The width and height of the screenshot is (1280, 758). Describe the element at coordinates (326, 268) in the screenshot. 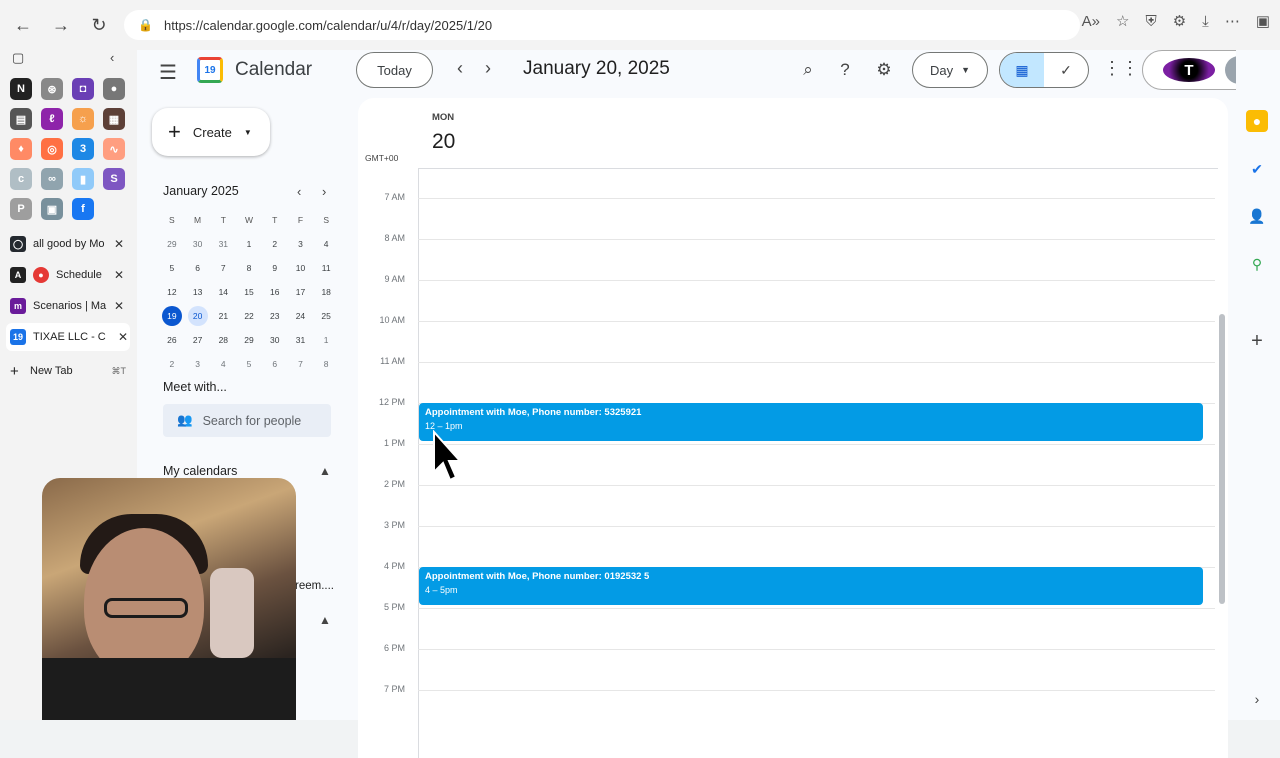

I see `mini-day: 11` at that location.